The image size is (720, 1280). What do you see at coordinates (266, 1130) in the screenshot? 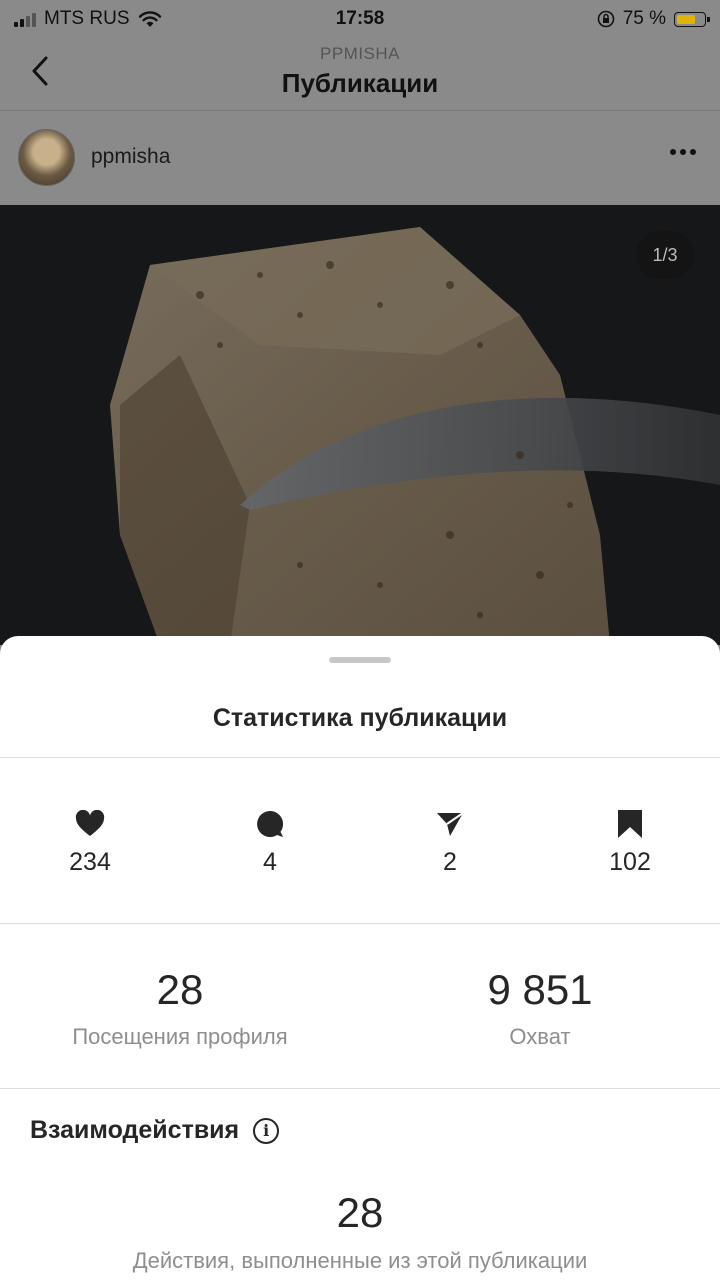
I see `info-icon: i` at bounding box center [266, 1130].